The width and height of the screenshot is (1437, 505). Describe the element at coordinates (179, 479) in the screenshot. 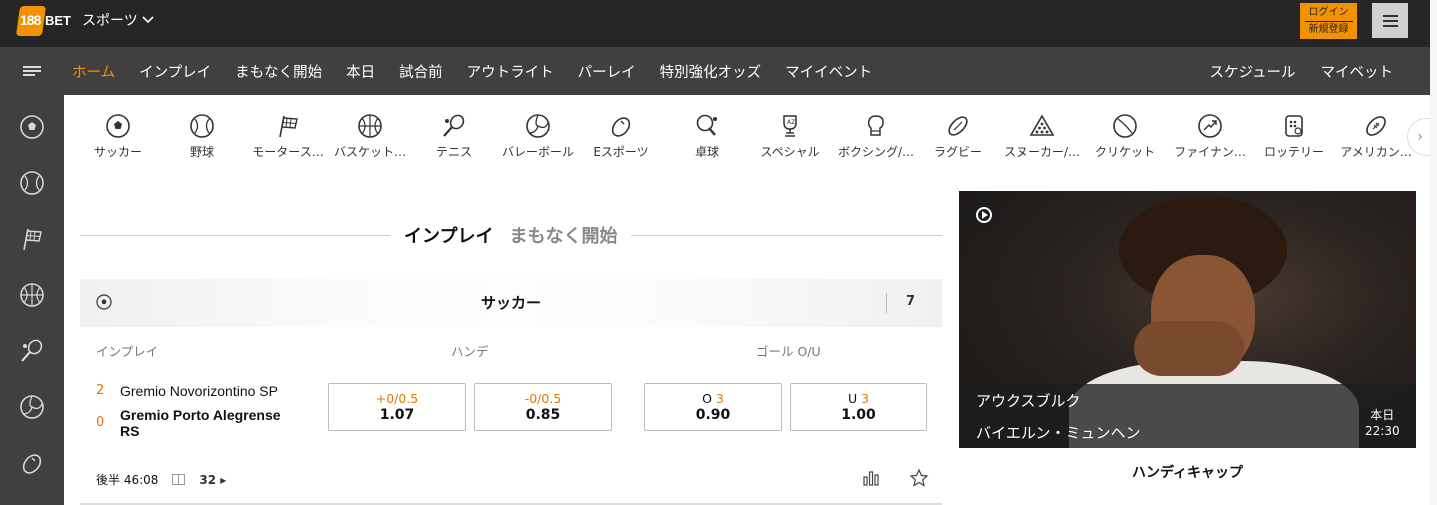

I see `pitch-icon` at that location.